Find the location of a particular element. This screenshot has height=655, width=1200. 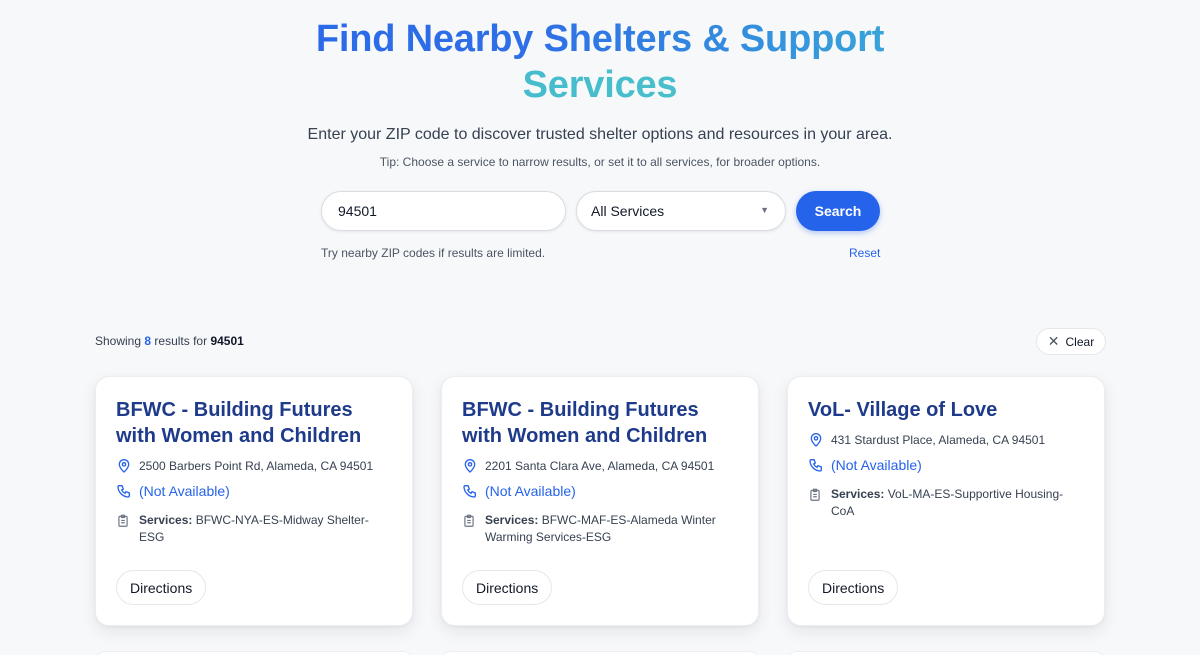

results-zip: 94501 is located at coordinates (227, 341).